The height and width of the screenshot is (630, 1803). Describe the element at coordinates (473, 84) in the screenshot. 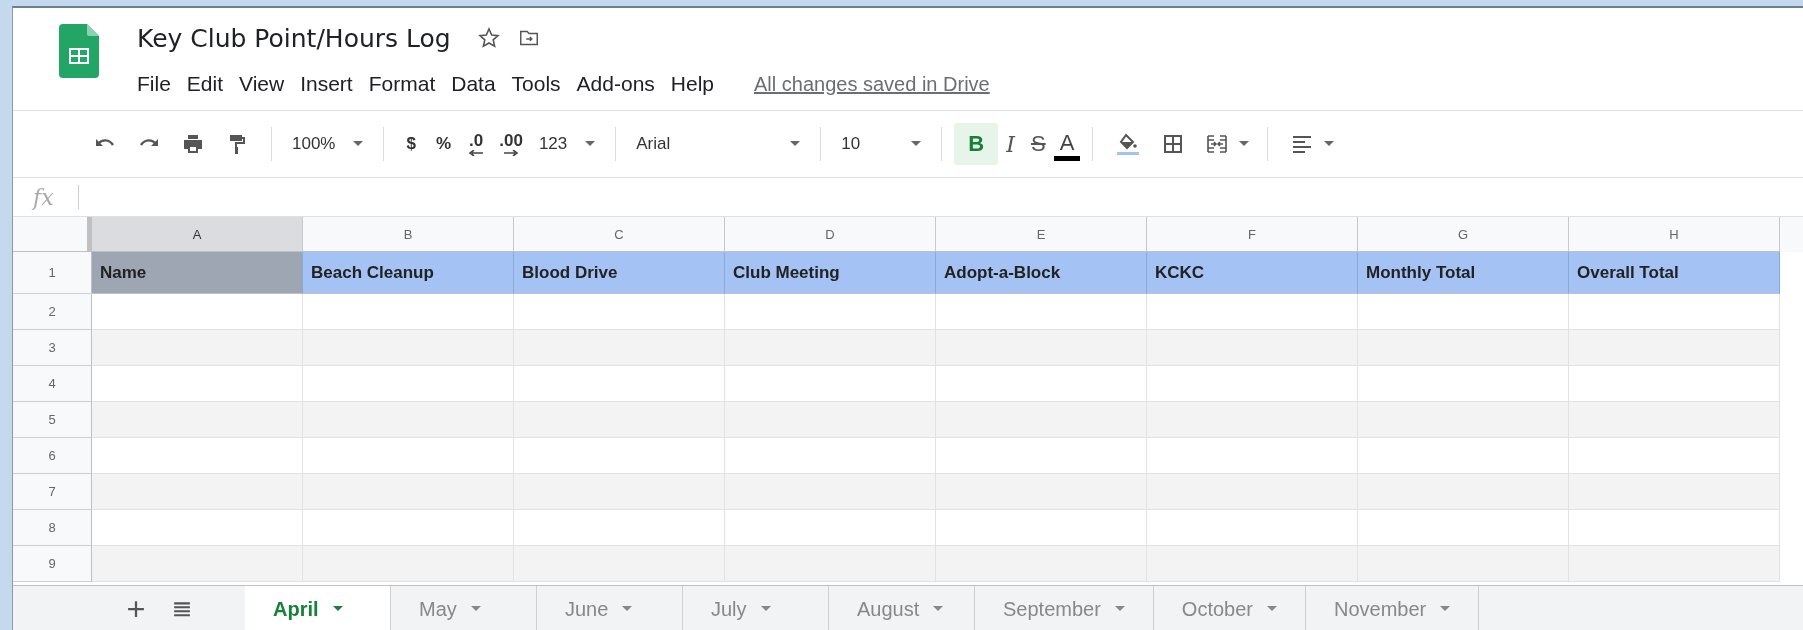

I see `menu-item: Data` at that location.